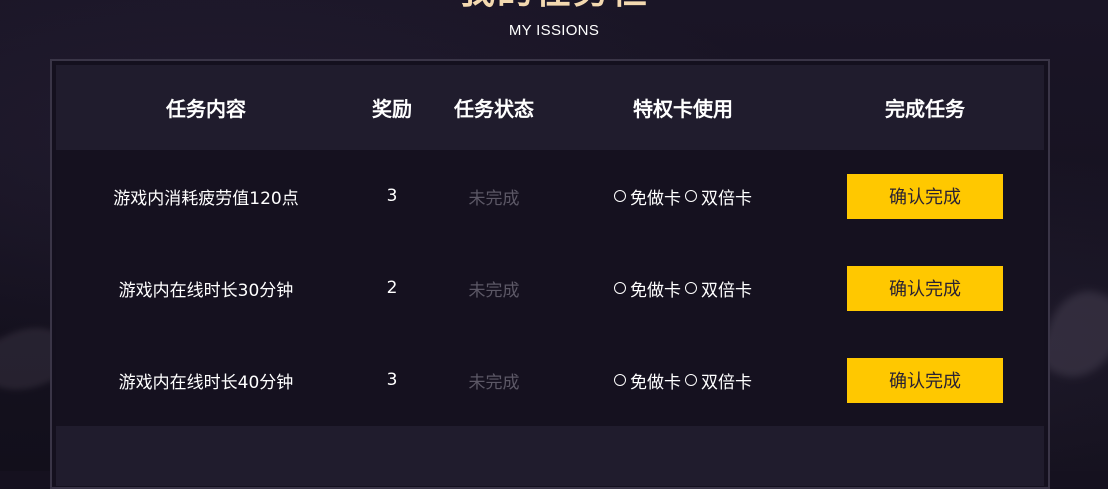 This screenshot has height=489, width=1108. I want to click on column-header-task: 任务内容, so click(206, 109).